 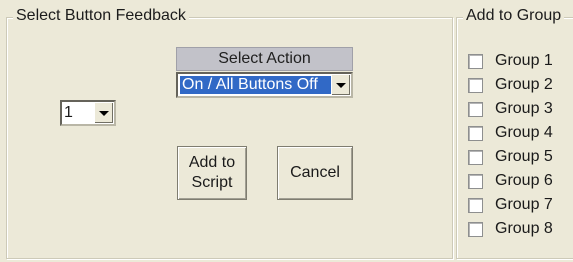 I want to click on group-3-checkbox-row: Group 3, so click(x=510, y=109).